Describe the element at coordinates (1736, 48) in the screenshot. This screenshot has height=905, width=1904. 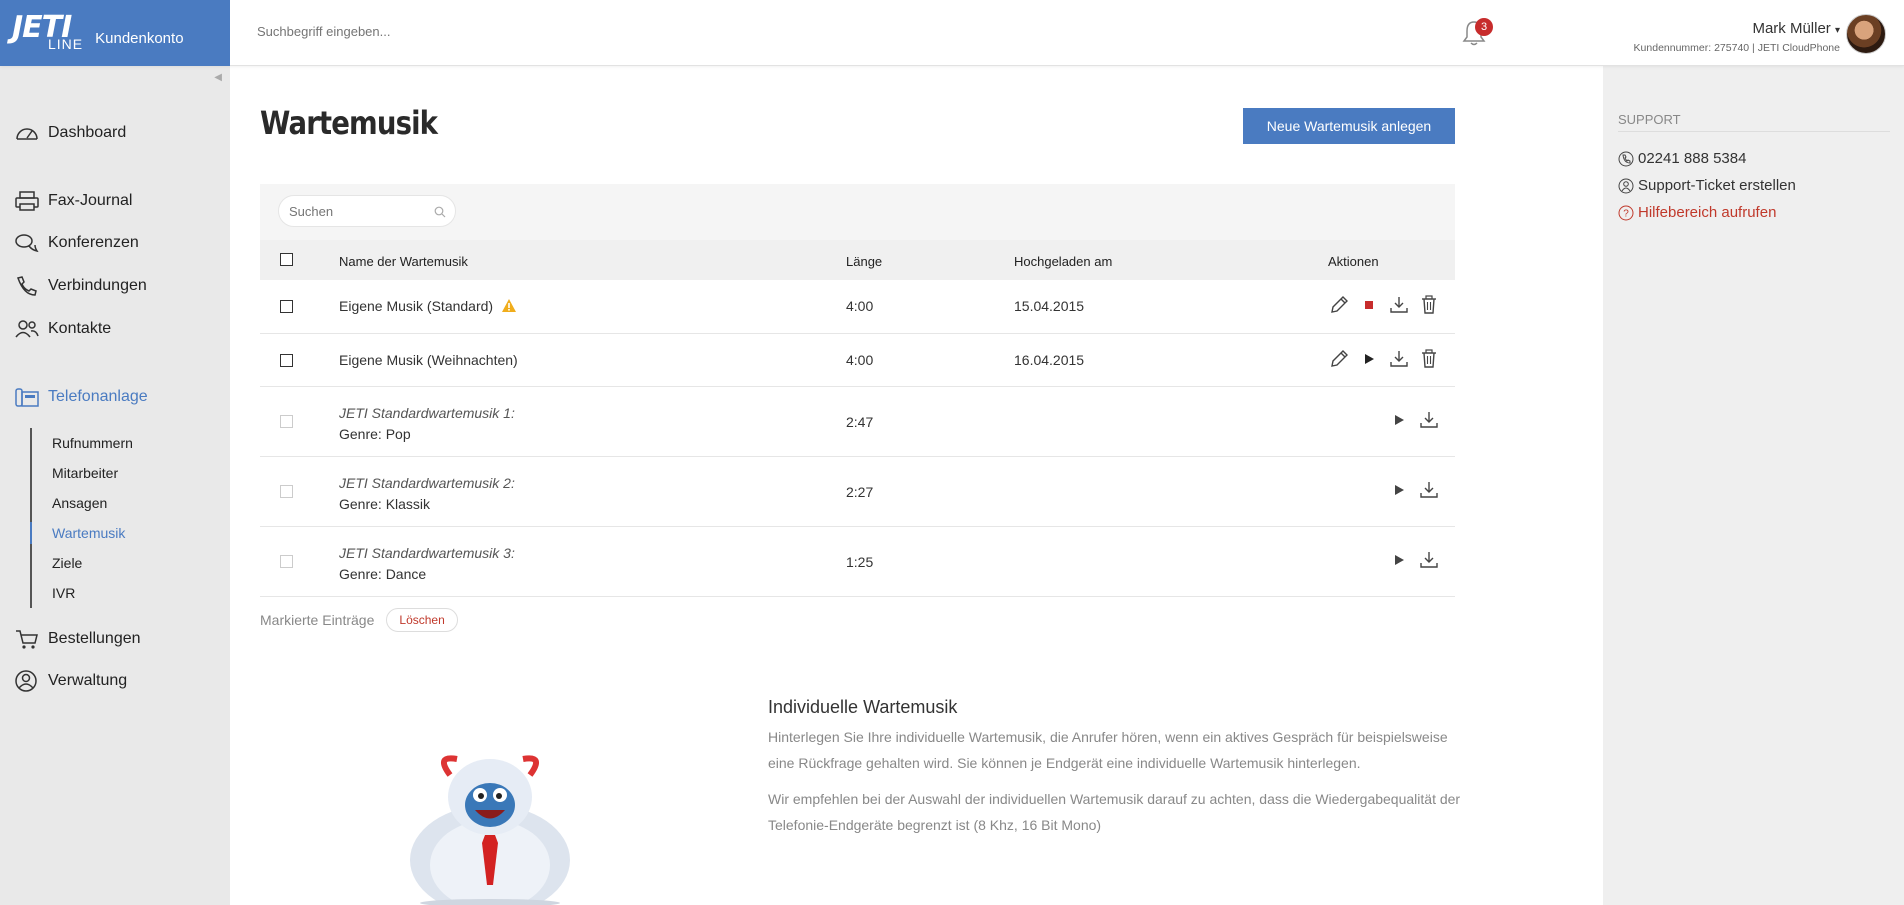
I see `customer-number: Kundennummer: 275740 | JETI CloudPhone` at that location.